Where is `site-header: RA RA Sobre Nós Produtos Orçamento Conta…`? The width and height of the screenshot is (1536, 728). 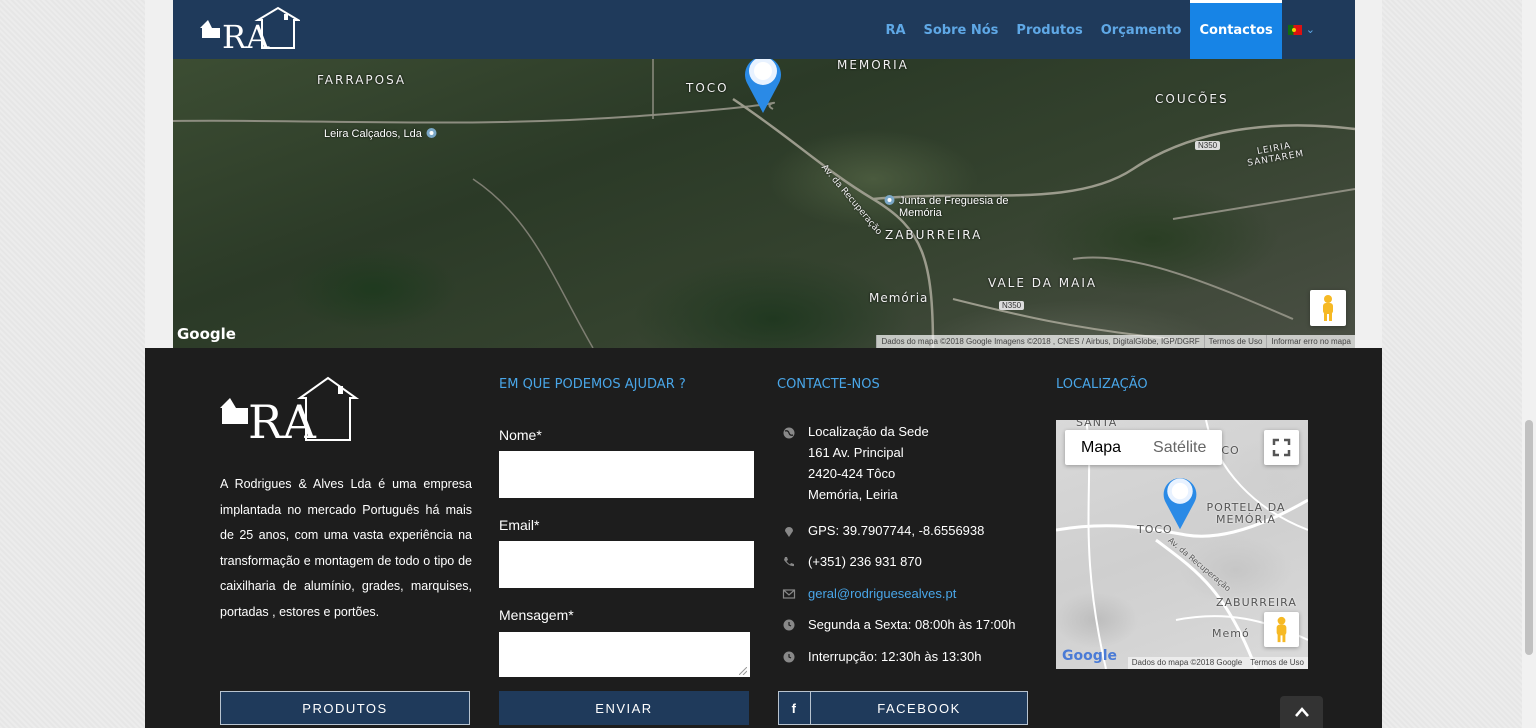
site-header: RA RA Sobre Nós Produtos Orçamento Conta… is located at coordinates (764, 29).